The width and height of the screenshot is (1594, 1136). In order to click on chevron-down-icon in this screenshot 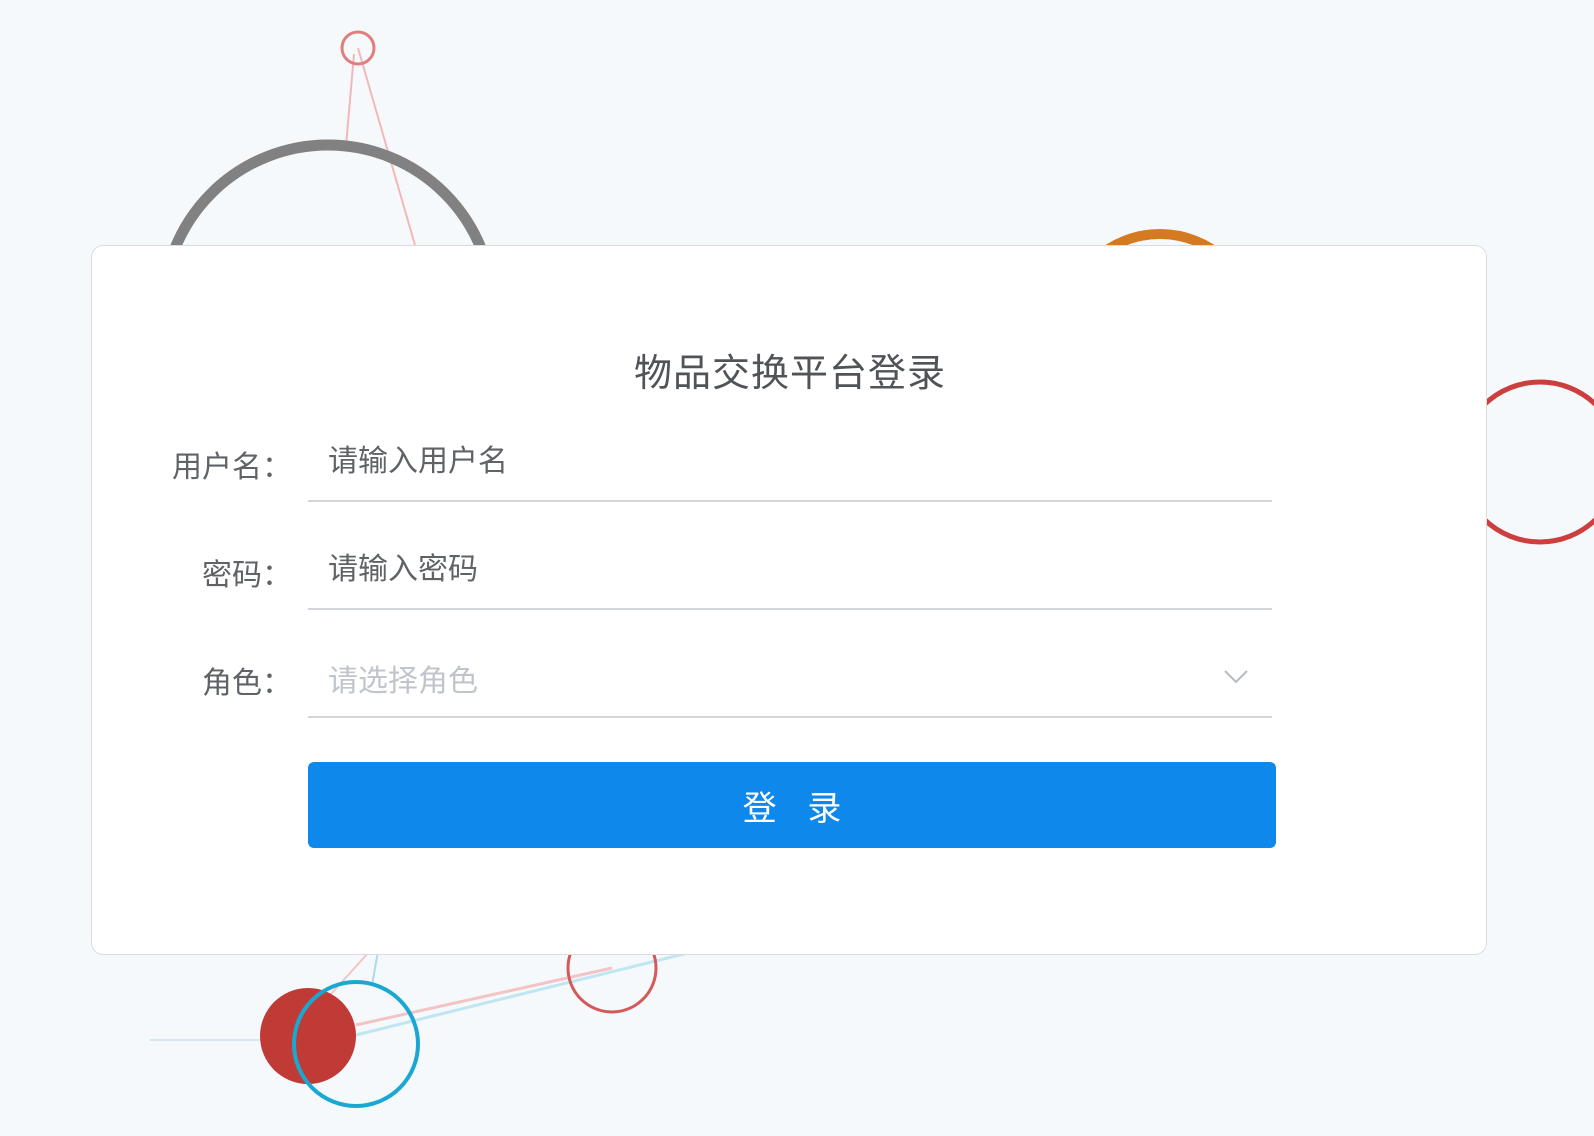, I will do `click(1236, 677)`.